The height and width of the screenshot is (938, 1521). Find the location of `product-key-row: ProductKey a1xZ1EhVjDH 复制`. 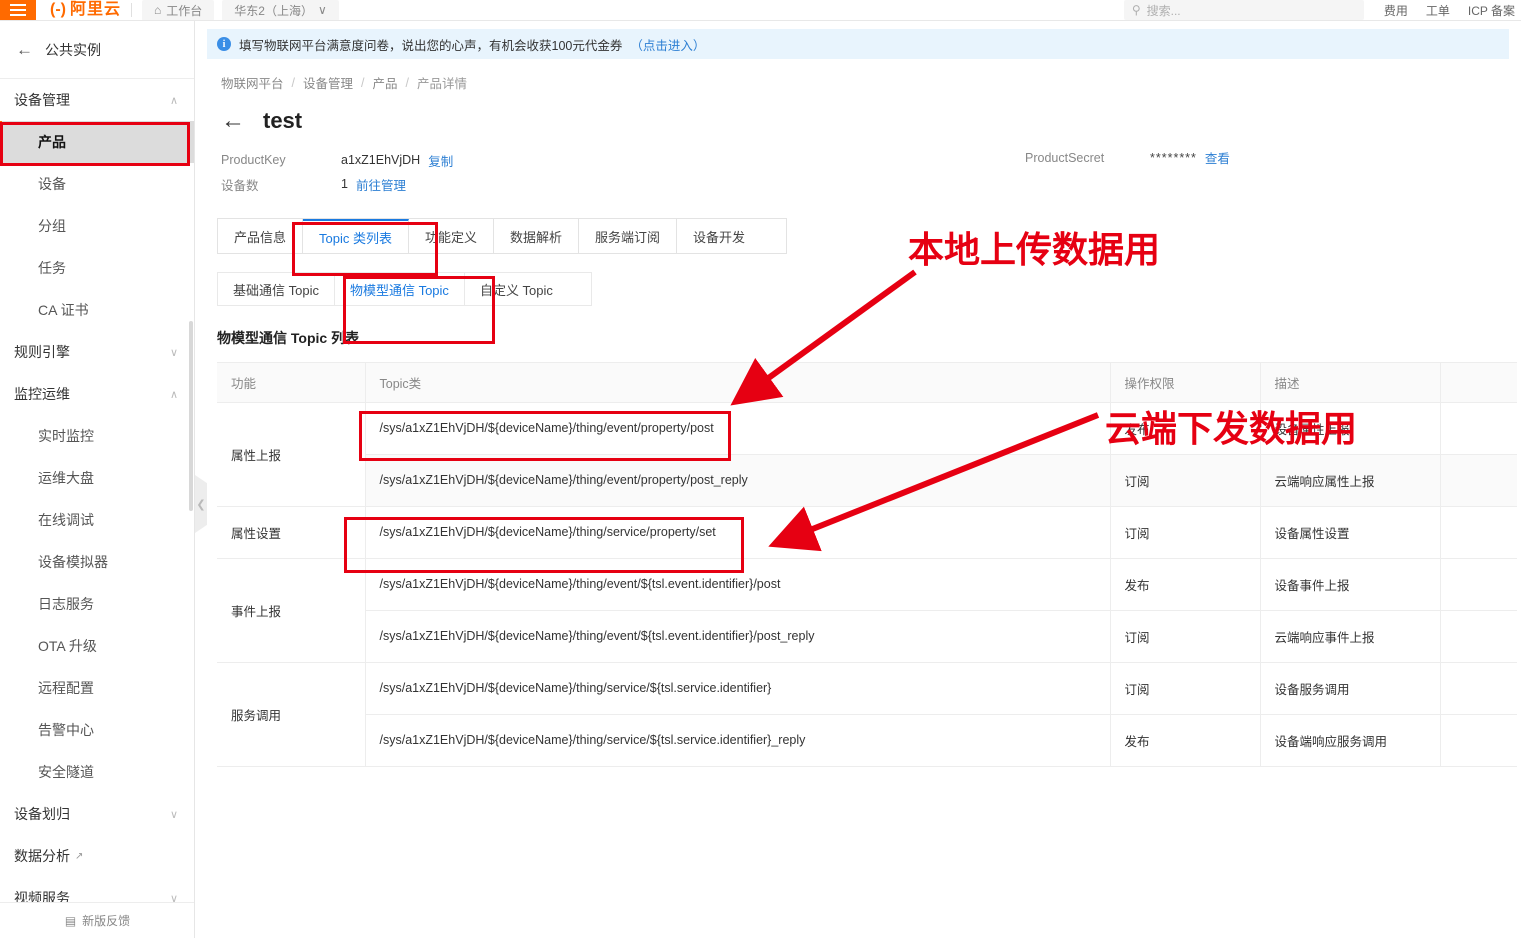

product-key-row: ProductKey a1xZ1EhVjDH 复制 is located at coordinates (871, 160).